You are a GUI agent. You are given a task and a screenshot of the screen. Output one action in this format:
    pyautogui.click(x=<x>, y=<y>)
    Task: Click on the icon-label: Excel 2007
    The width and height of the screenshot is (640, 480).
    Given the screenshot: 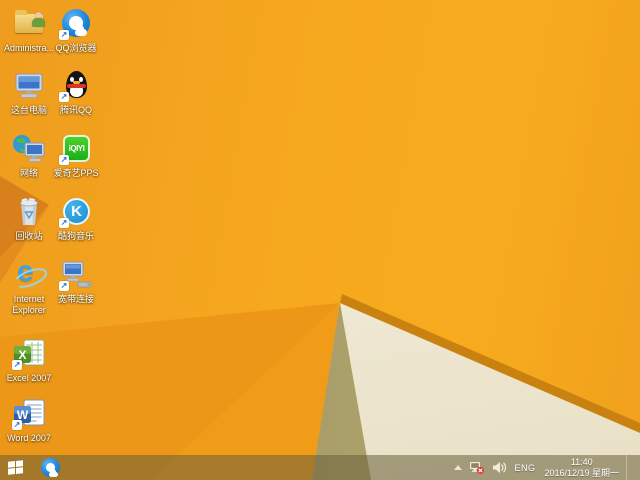 What is the action you would take?
    pyautogui.click(x=29, y=378)
    